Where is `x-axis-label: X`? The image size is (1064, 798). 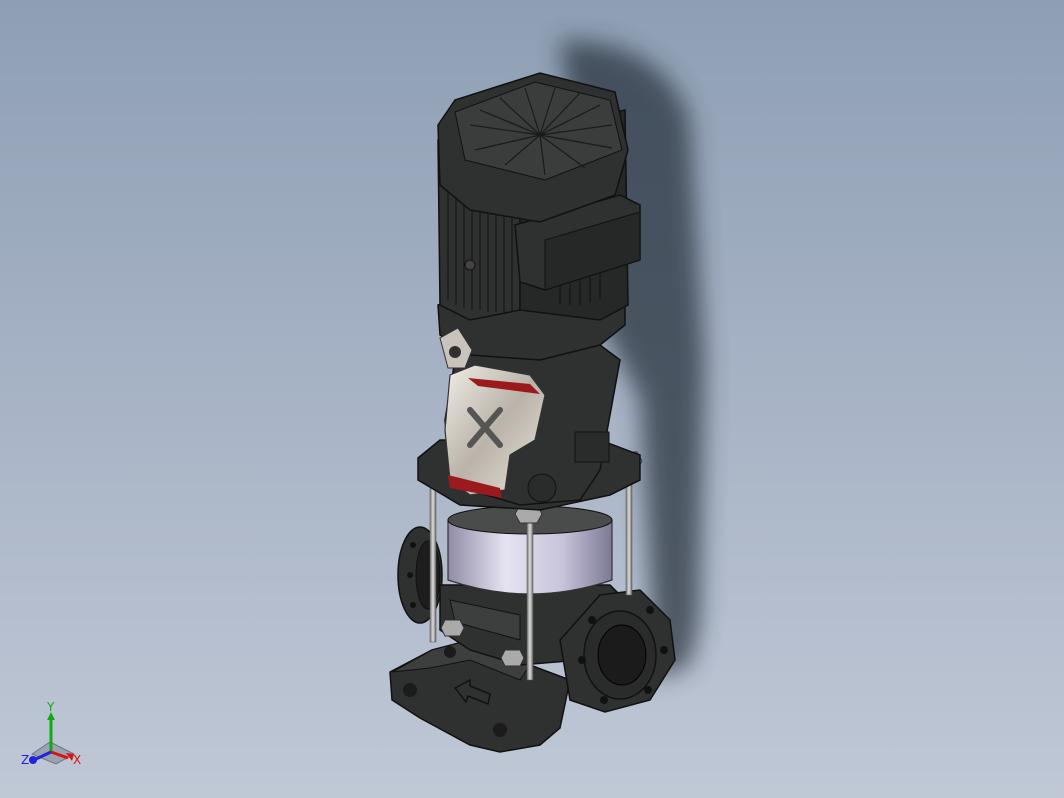
x-axis-label: X is located at coordinates (77, 760).